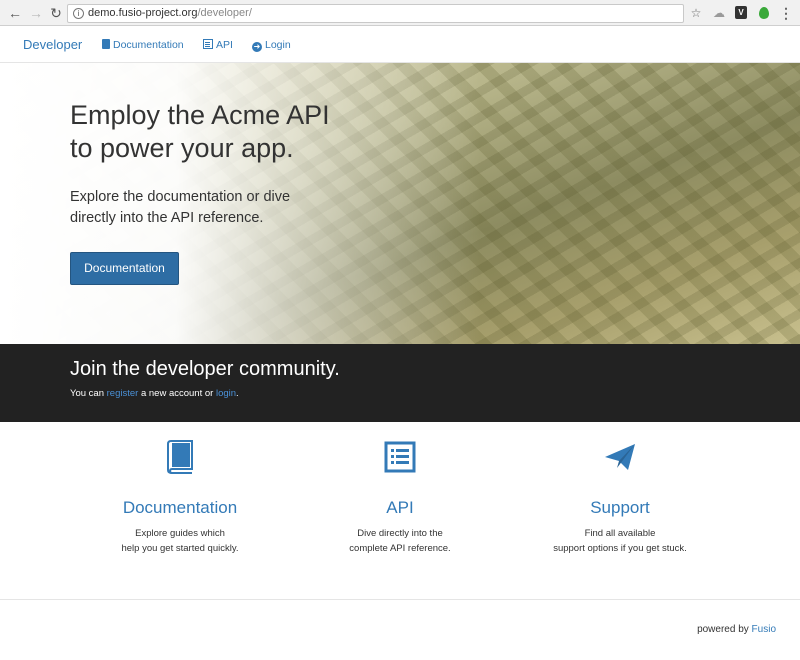 This screenshot has height=660, width=800. What do you see at coordinates (124, 268) in the screenshot?
I see `documentation-button: Documentation` at bounding box center [124, 268].